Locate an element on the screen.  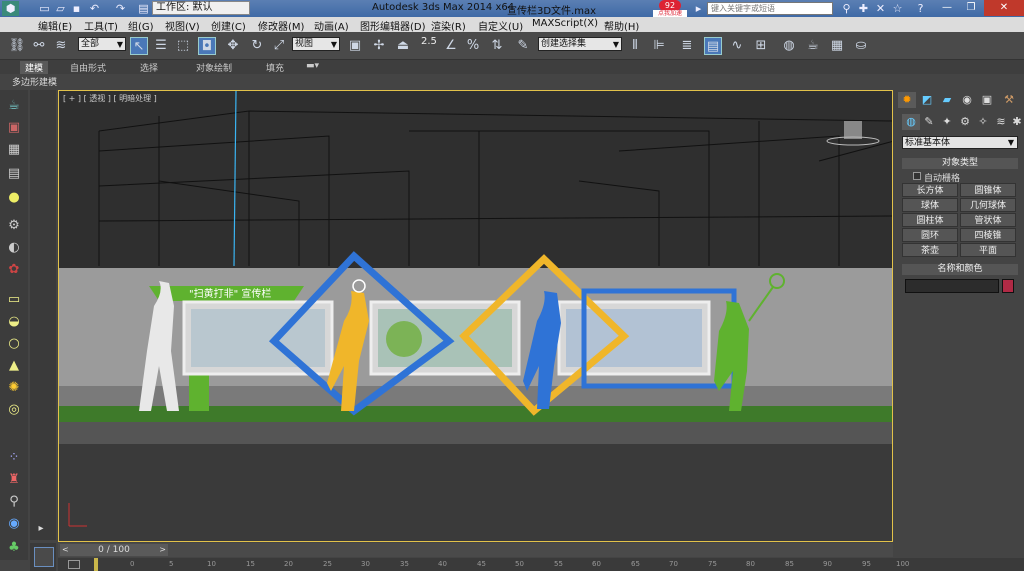
communication-icon: ✕ is located at coordinates (880, 8).